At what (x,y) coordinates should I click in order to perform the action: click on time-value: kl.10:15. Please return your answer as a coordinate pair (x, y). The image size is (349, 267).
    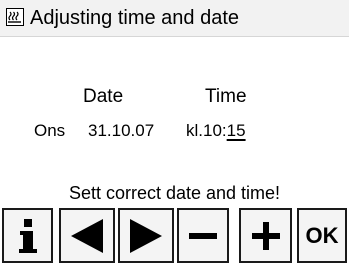
    Looking at the image, I should click on (216, 131).